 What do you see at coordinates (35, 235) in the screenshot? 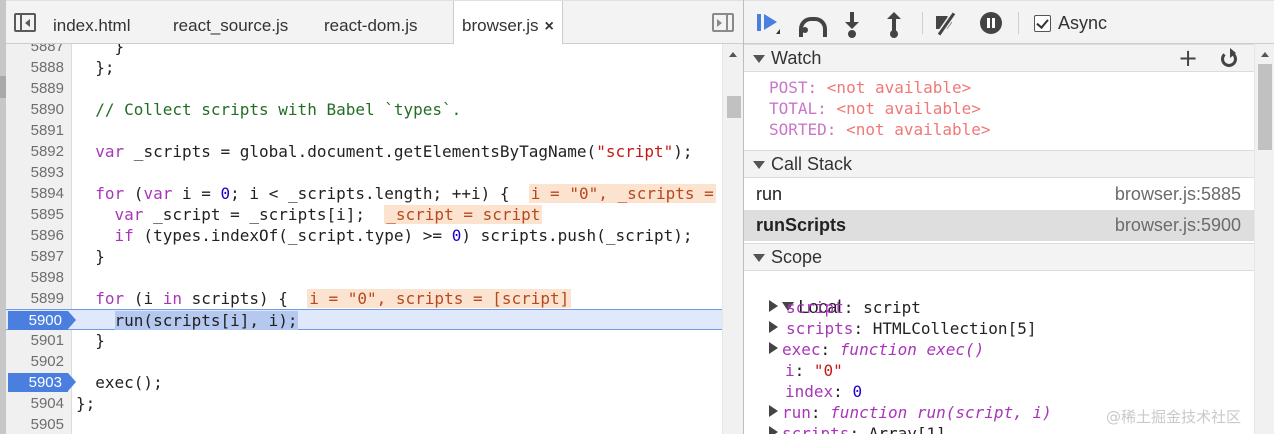
I see `line-number: 5896` at bounding box center [35, 235].